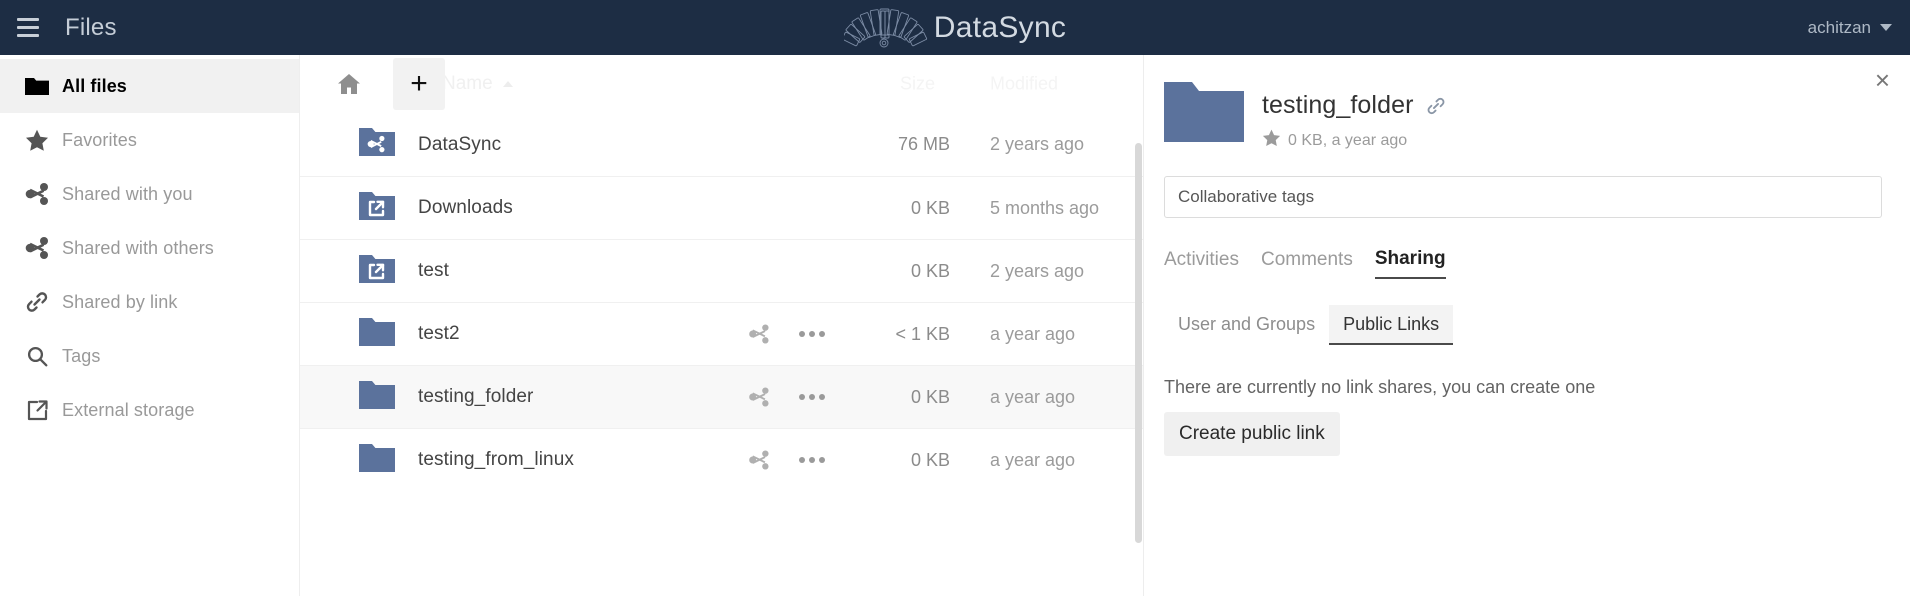 This screenshot has height=596, width=1910. What do you see at coordinates (37, 356) in the screenshot?
I see `search-icon` at bounding box center [37, 356].